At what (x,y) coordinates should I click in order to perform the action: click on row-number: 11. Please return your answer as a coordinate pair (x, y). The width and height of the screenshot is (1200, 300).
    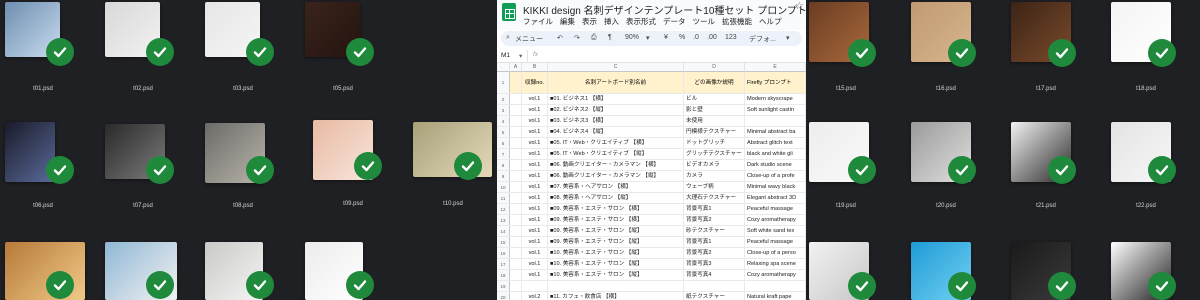
    Looking at the image, I should click on (503, 198).